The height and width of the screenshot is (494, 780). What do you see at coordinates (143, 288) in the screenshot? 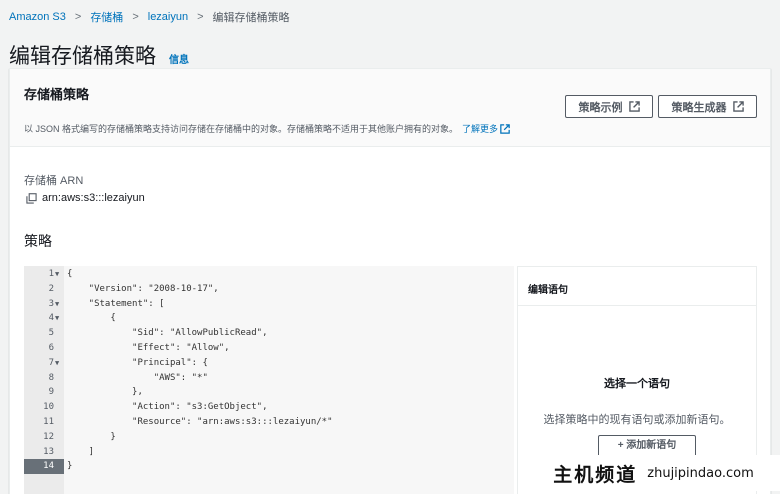
I see `code-text: "Version": "2008-10-17",` at bounding box center [143, 288].